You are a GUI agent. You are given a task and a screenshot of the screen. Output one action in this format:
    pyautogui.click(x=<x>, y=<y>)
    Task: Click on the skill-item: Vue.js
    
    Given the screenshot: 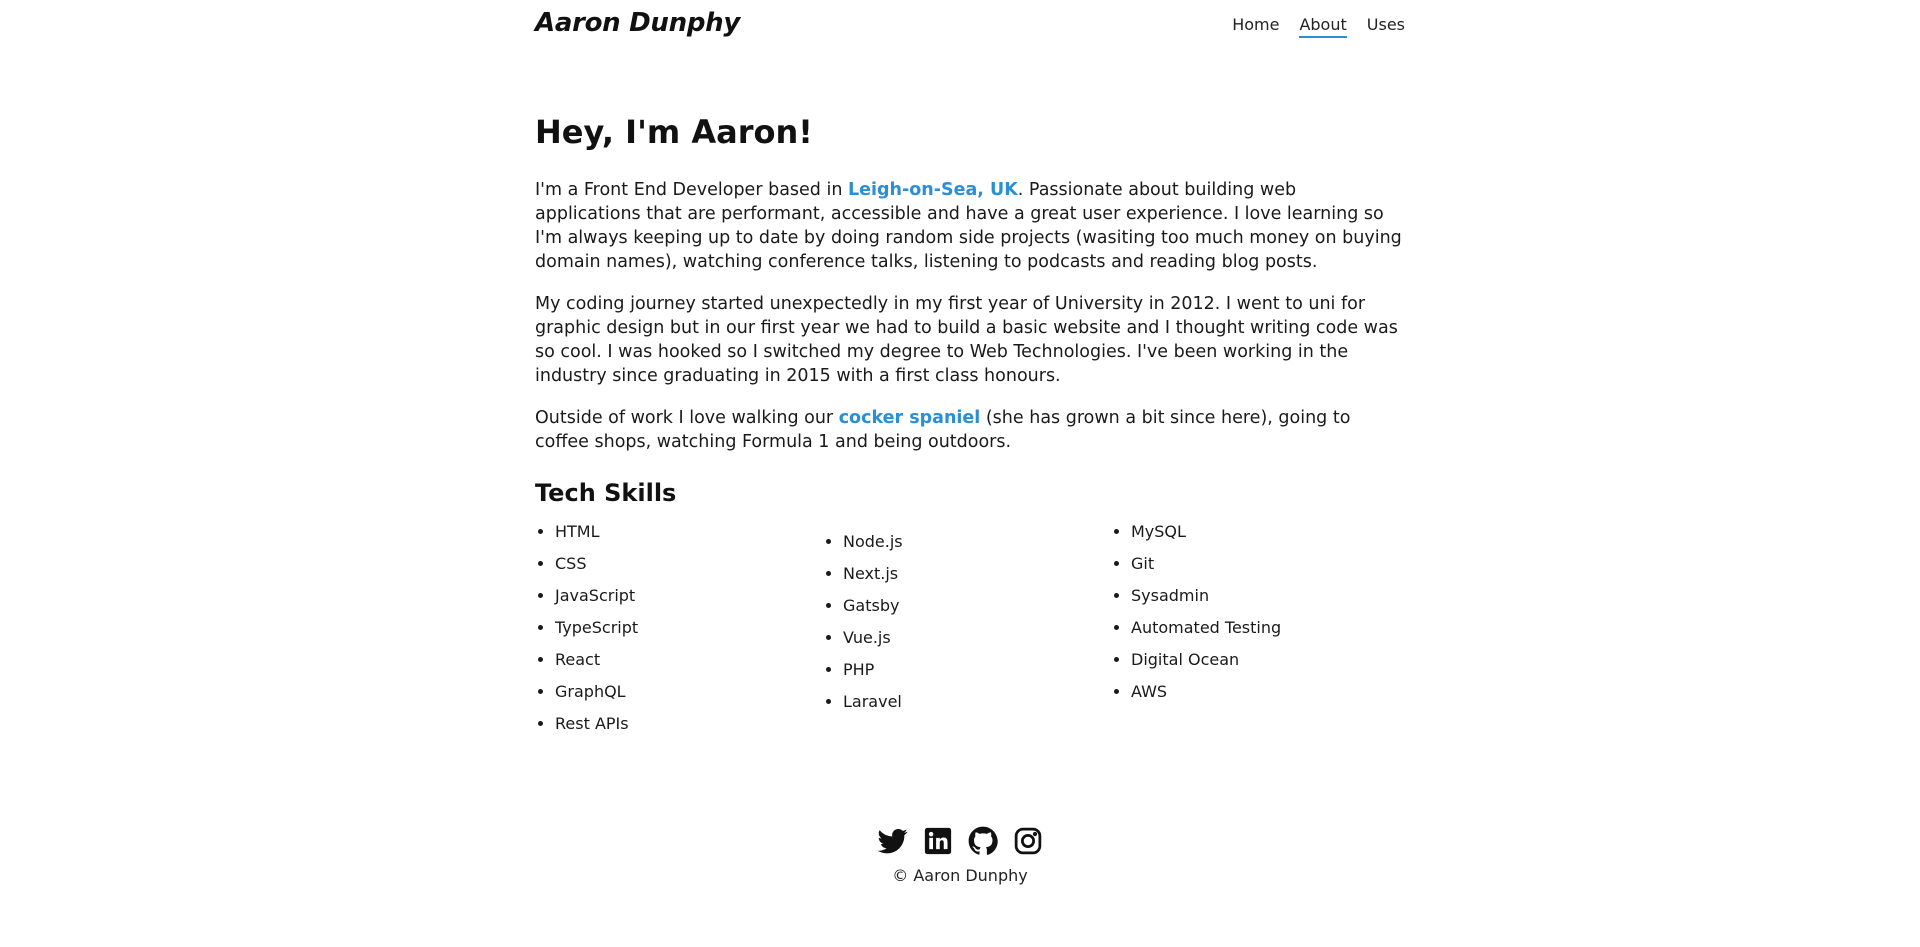 What is the action you would take?
    pyautogui.click(x=977, y=638)
    